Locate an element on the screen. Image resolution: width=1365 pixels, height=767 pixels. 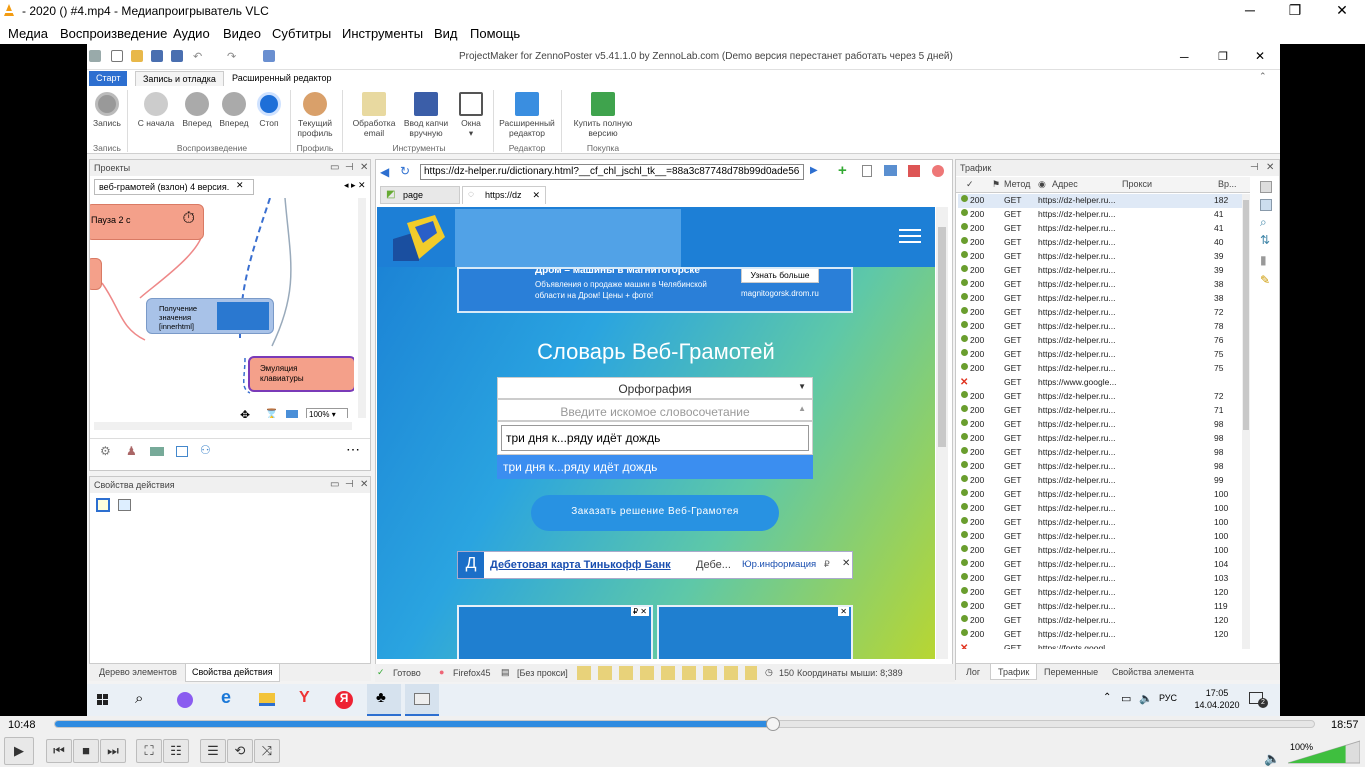
hamburger-menu-icon is located at coordinates (910, 230).